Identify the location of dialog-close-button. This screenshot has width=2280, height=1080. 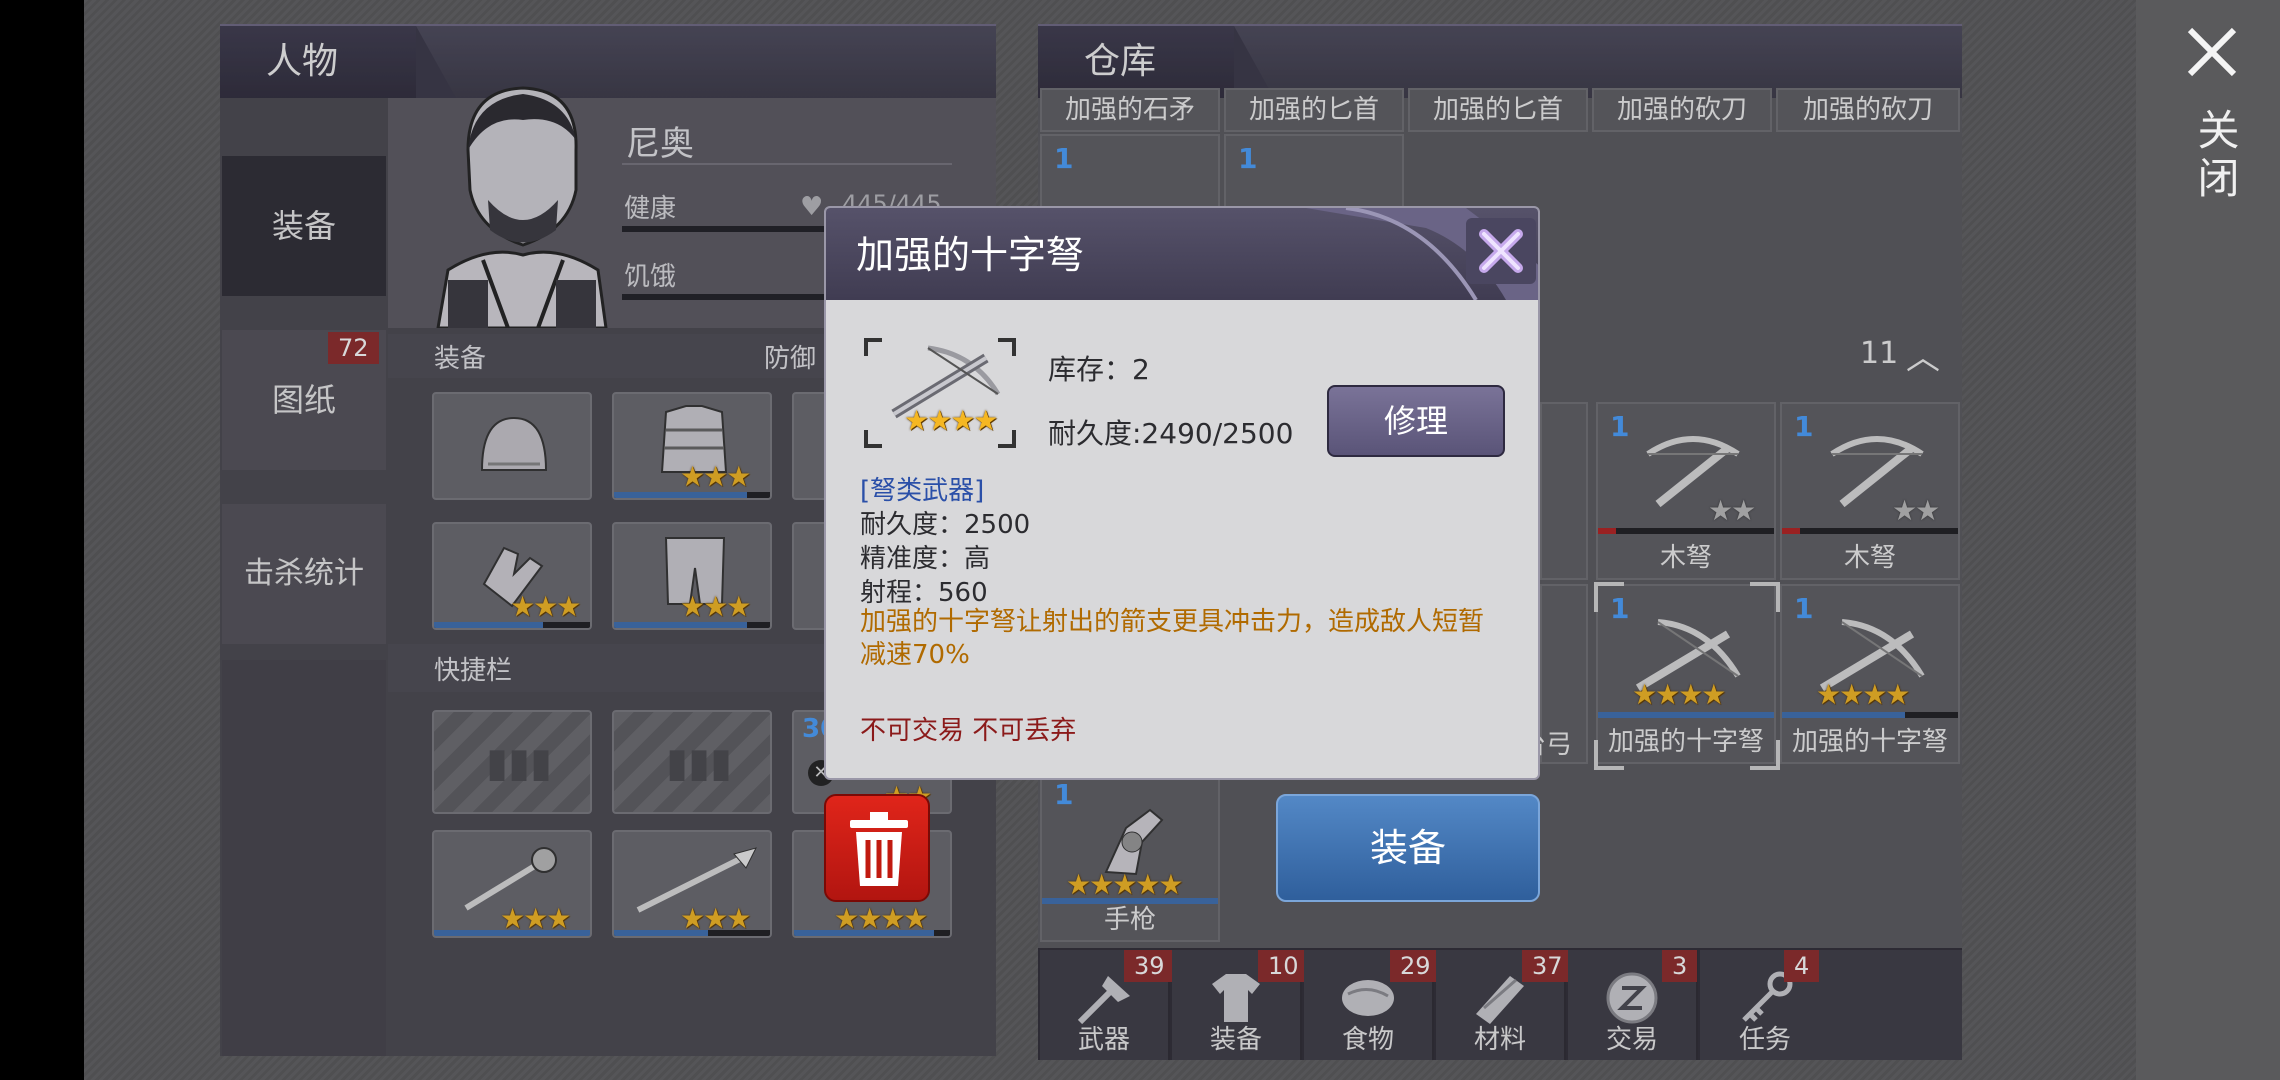
(1501, 251).